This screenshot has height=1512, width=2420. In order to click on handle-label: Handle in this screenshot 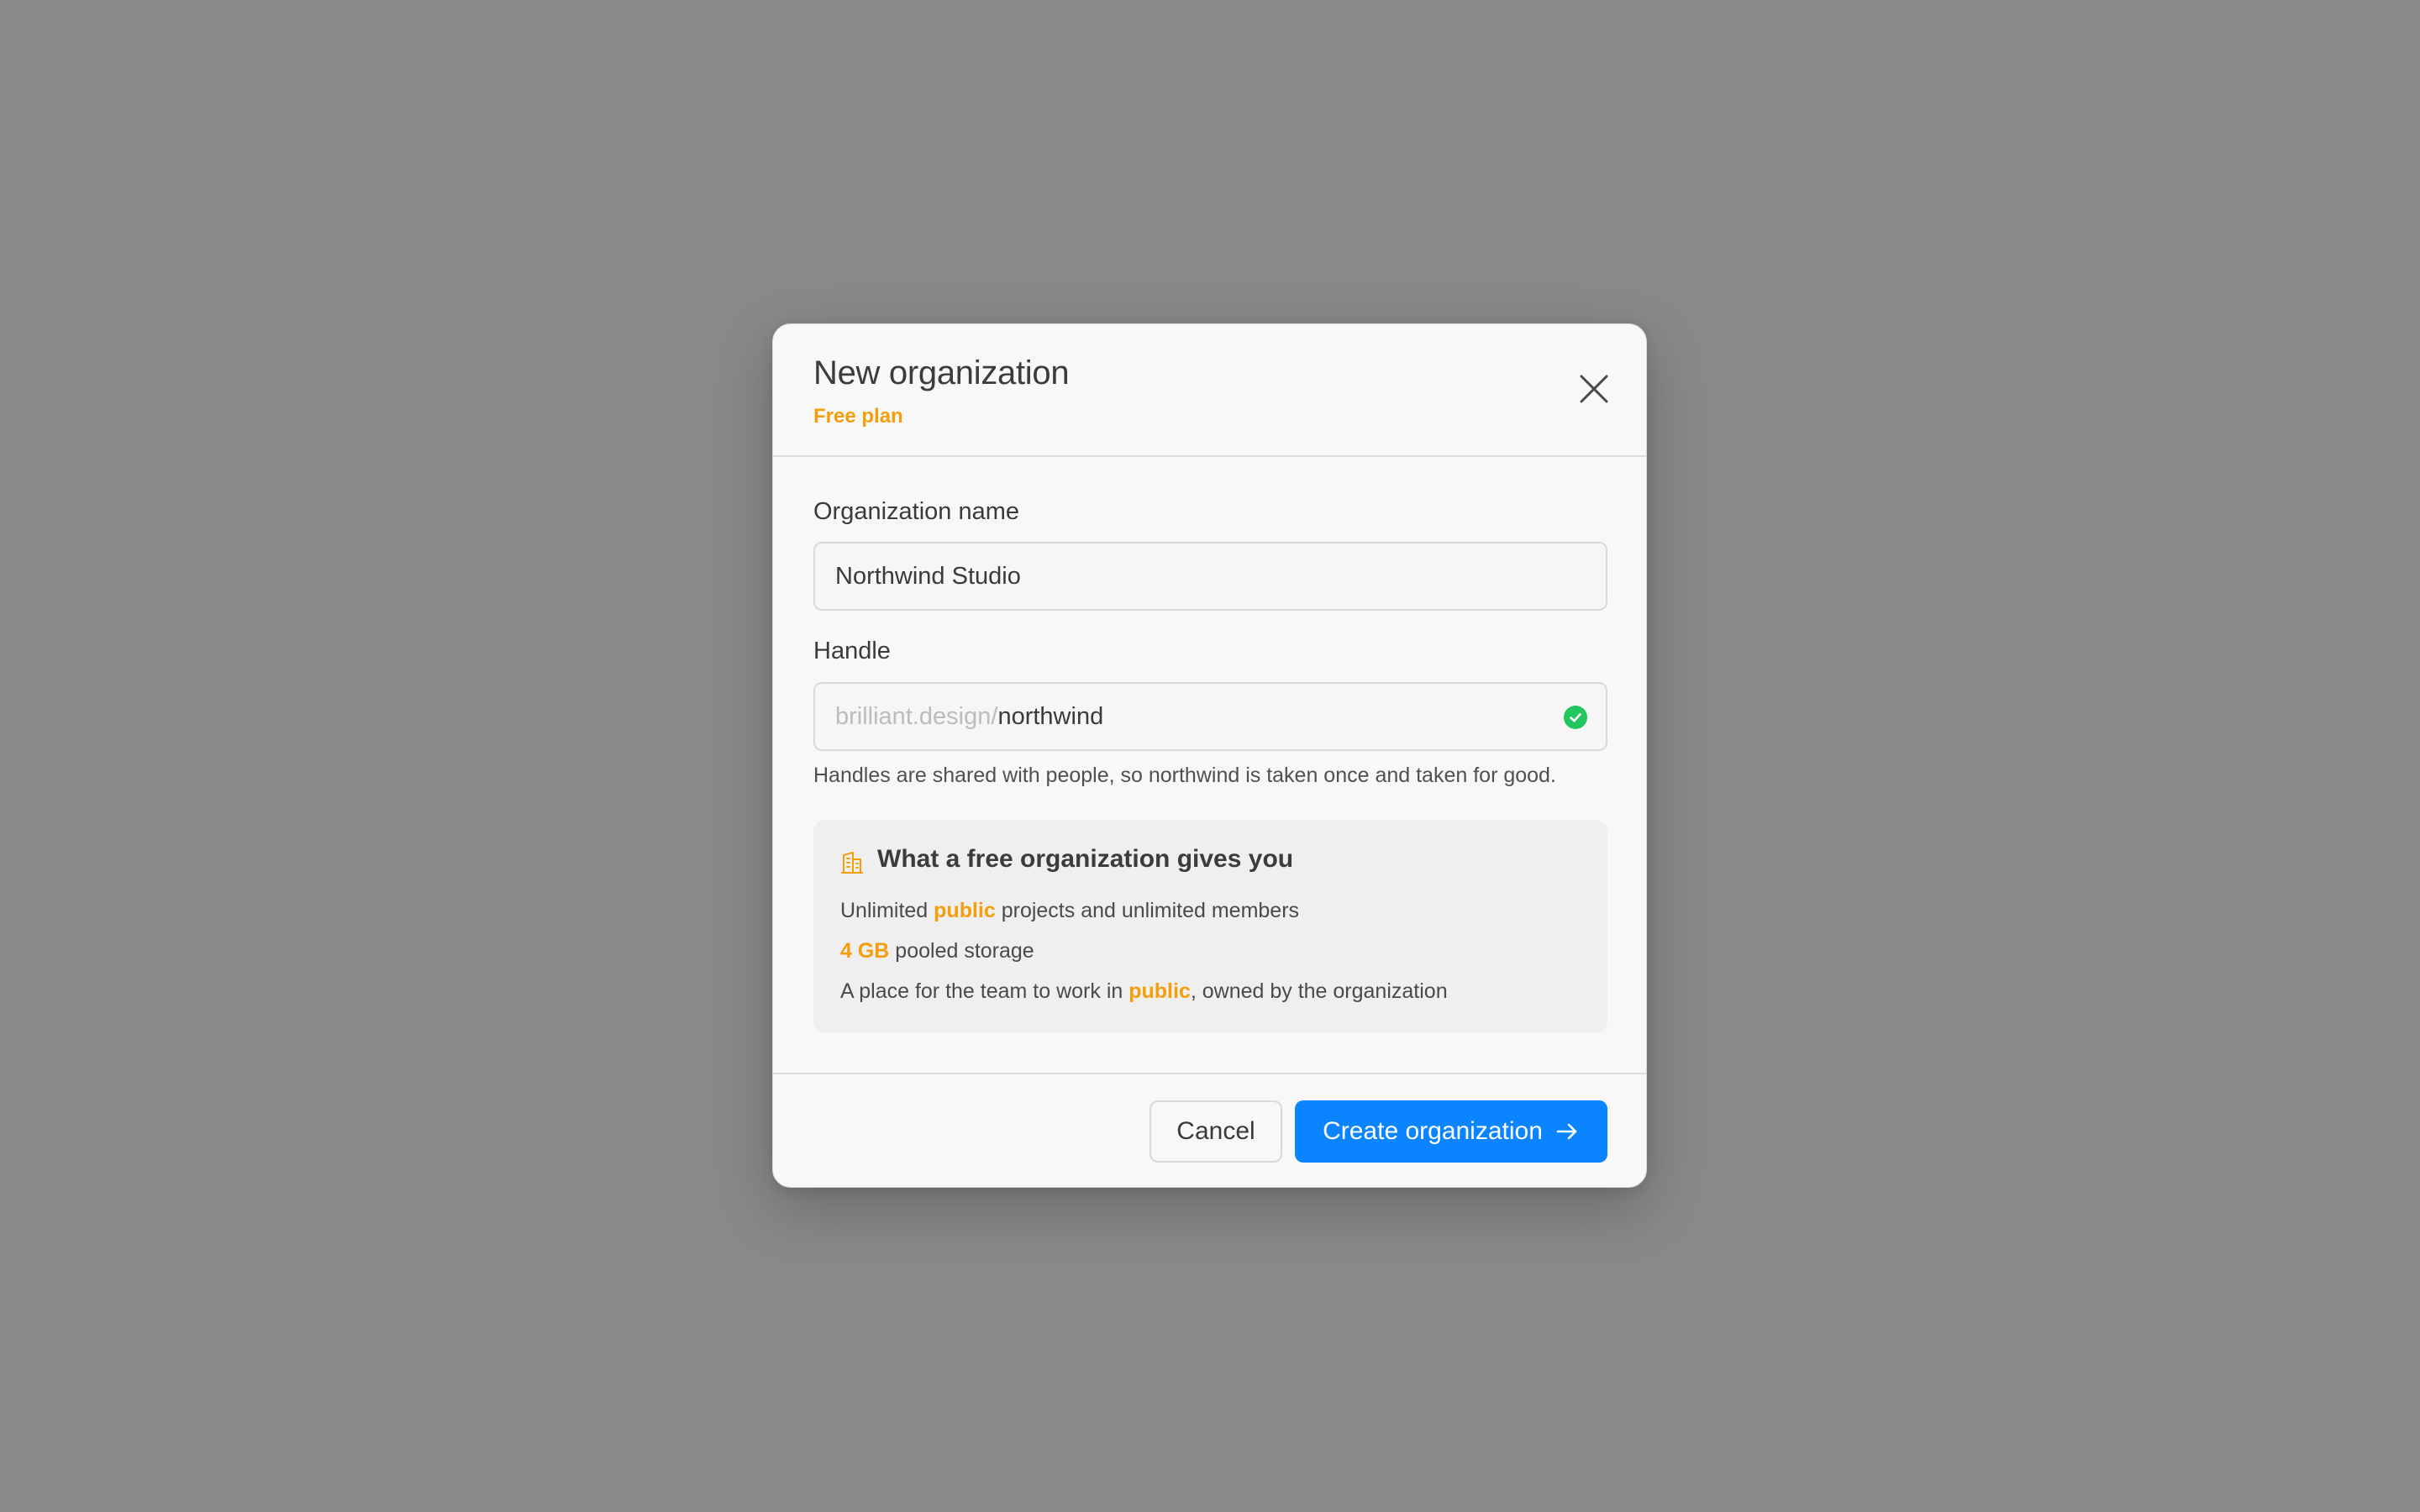, I will do `click(852, 651)`.